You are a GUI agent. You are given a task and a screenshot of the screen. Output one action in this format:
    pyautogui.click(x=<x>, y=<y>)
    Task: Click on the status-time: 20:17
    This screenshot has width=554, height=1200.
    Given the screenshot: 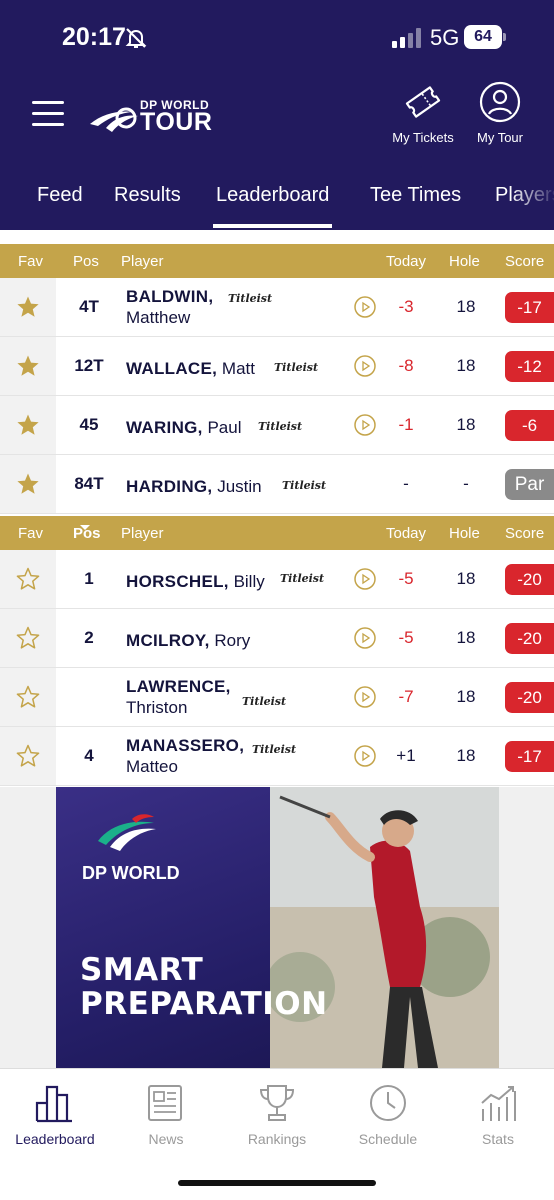 What is the action you would take?
    pyautogui.click(x=94, y=37)
    